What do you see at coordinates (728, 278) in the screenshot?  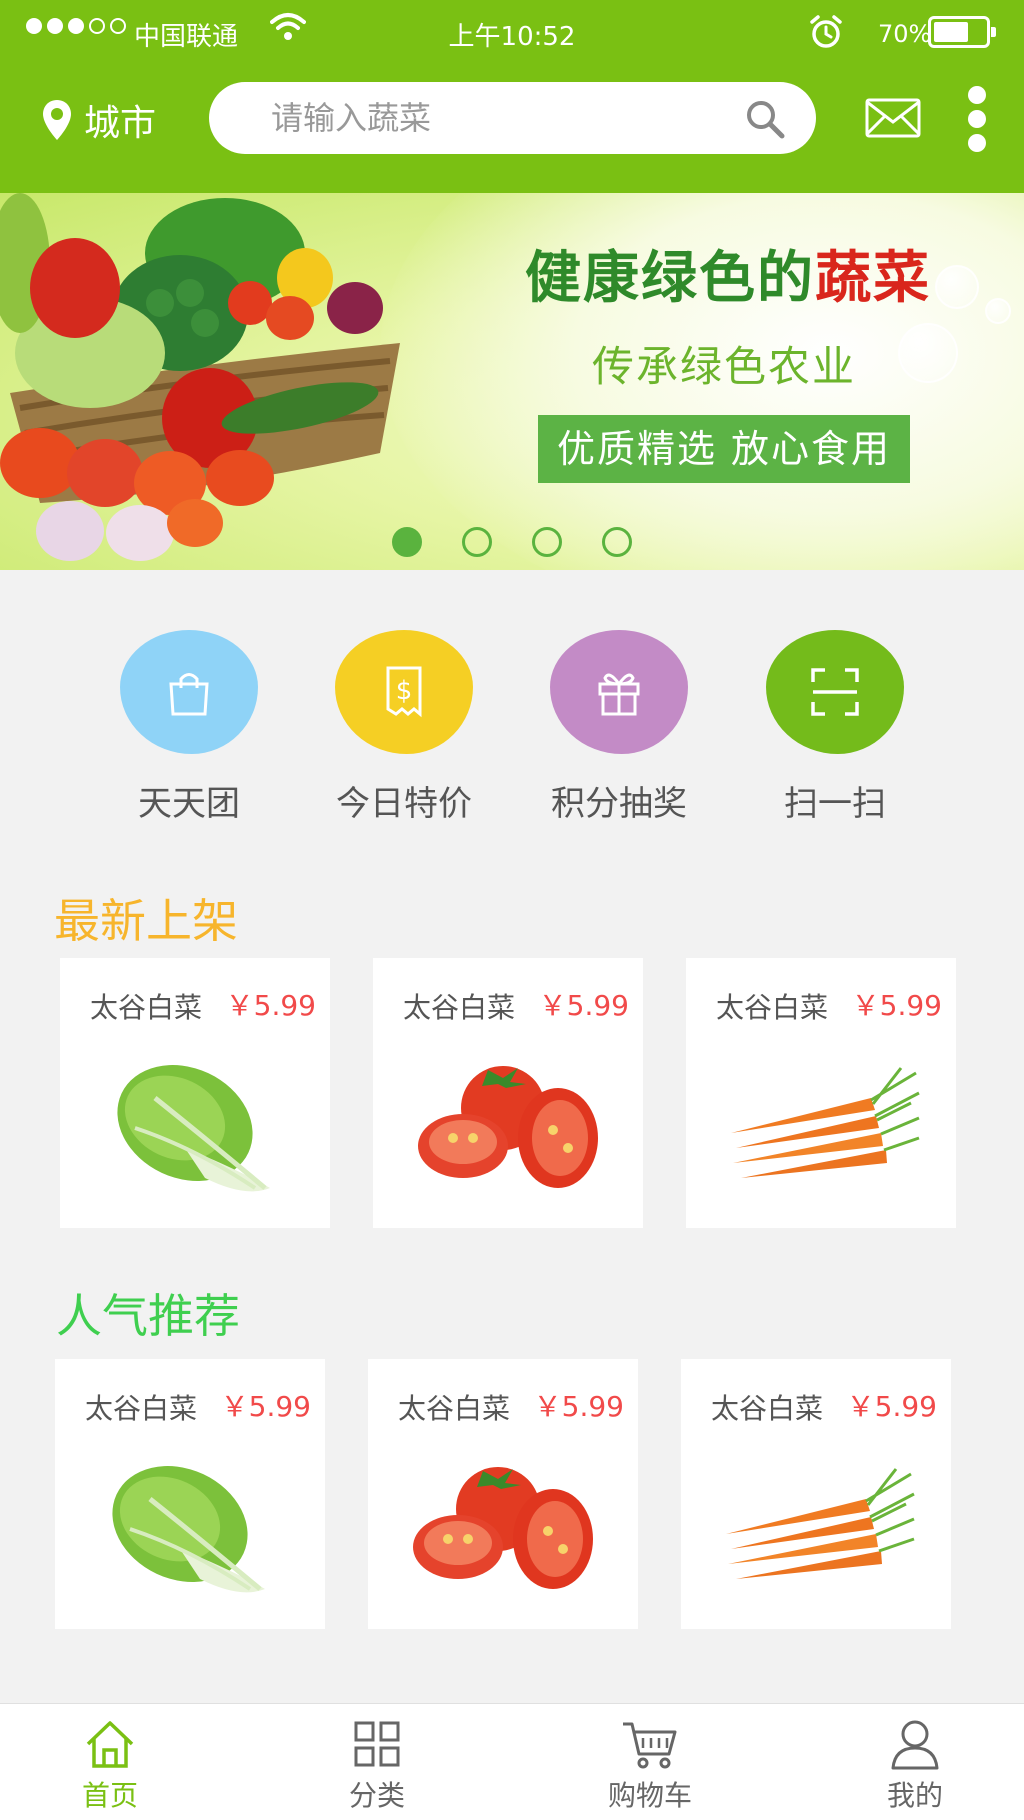 I see `banner-title: 健康绿色的蔬菜` at bounding box center [728, 278].